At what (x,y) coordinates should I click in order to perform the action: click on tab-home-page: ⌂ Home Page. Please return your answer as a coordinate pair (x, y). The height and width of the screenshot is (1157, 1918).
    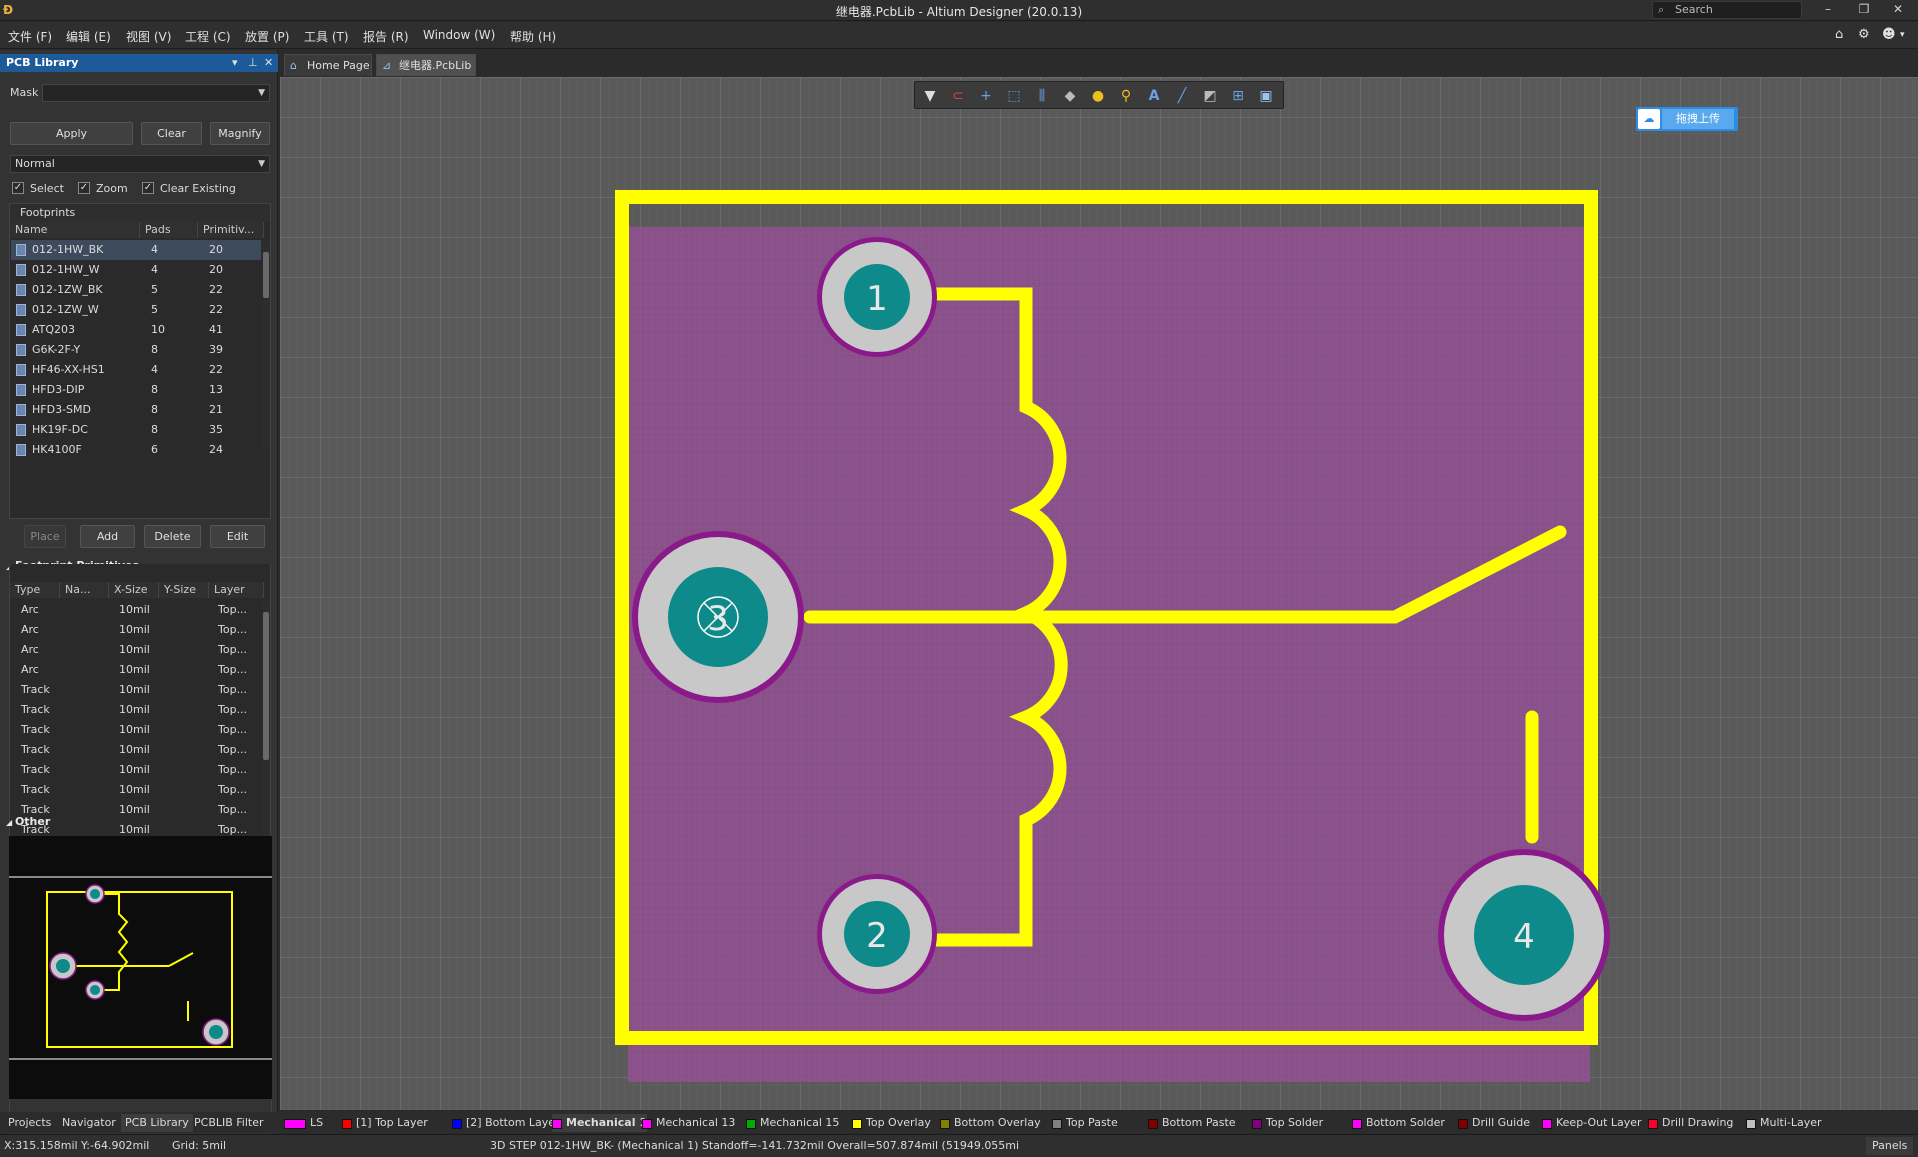
    Looking at the image, I should click on (328, 65).